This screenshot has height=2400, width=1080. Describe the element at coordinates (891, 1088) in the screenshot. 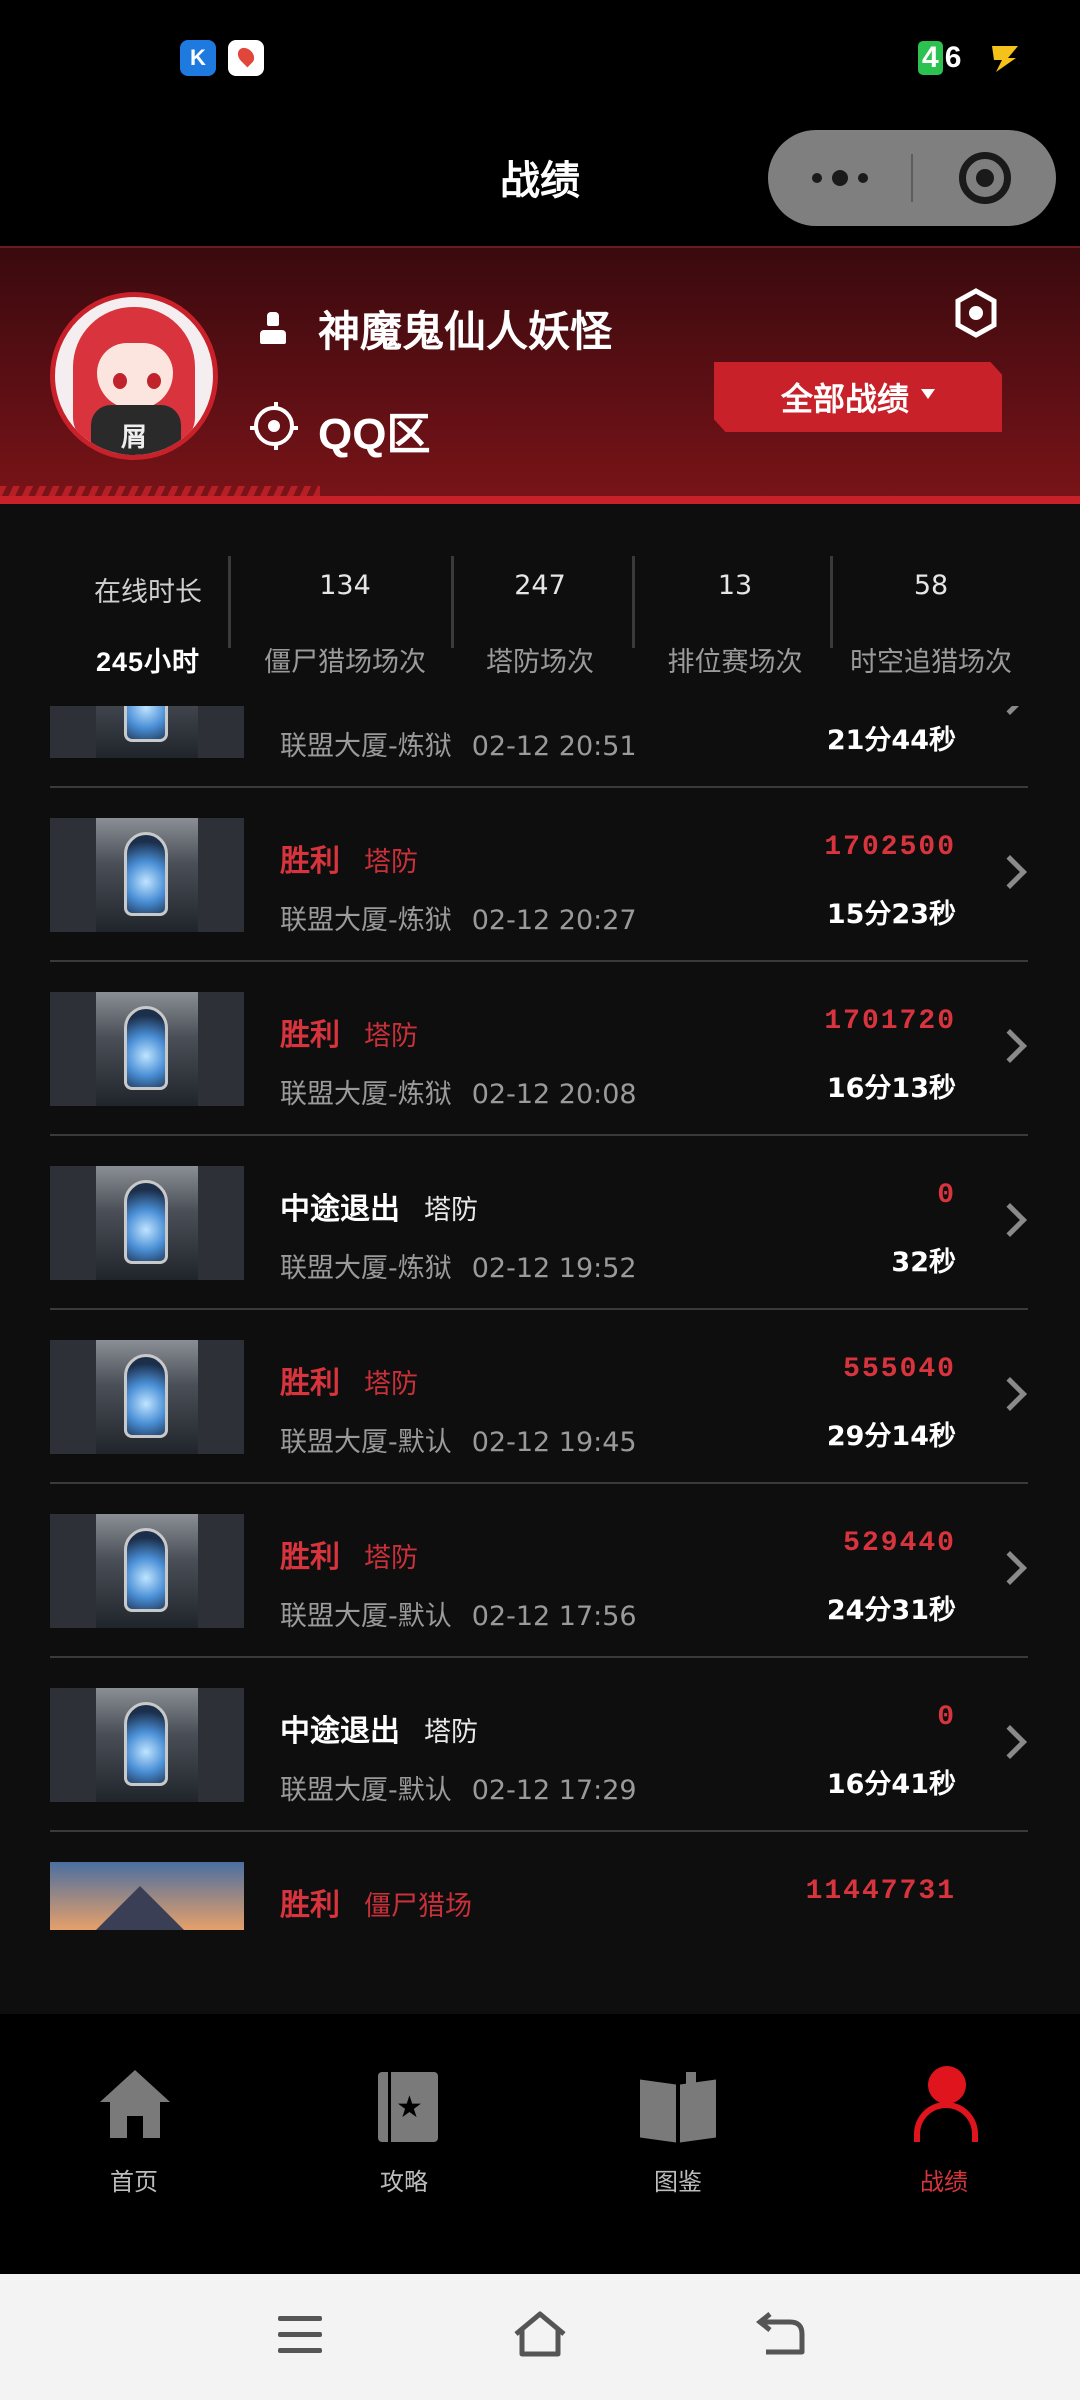

I see `record-duration: 16分13秒` at that location.